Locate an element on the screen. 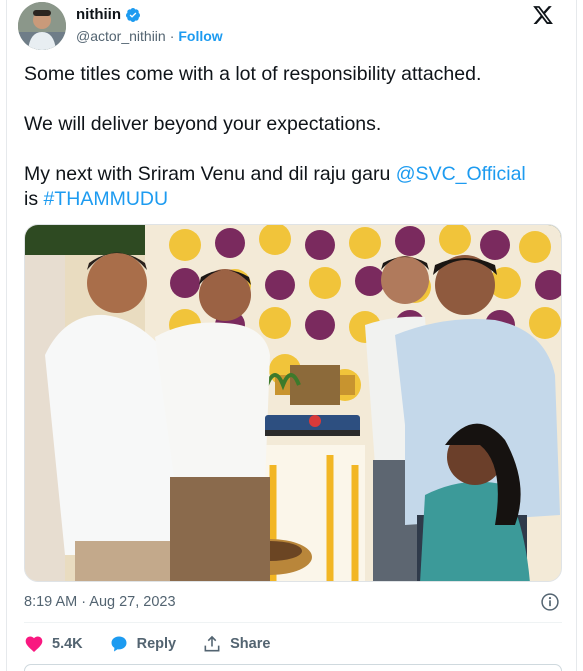 The width and height of the screenshot is (583, 671). author-name: nithiin is located at coordinates (98, 14).